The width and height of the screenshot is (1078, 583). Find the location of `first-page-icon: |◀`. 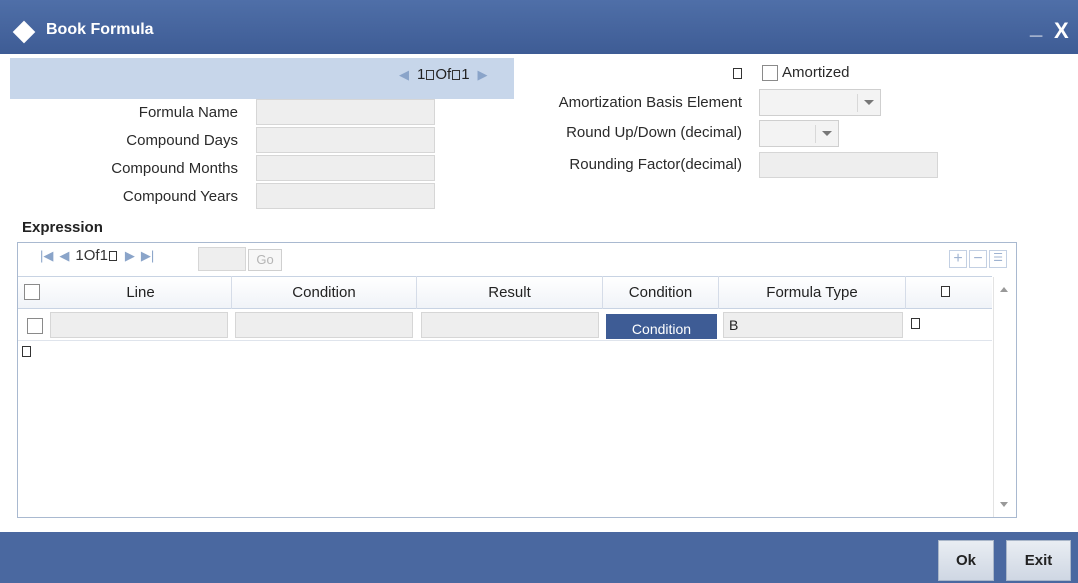

first-page-icon: |◀ is located at coordinates (46, 255).